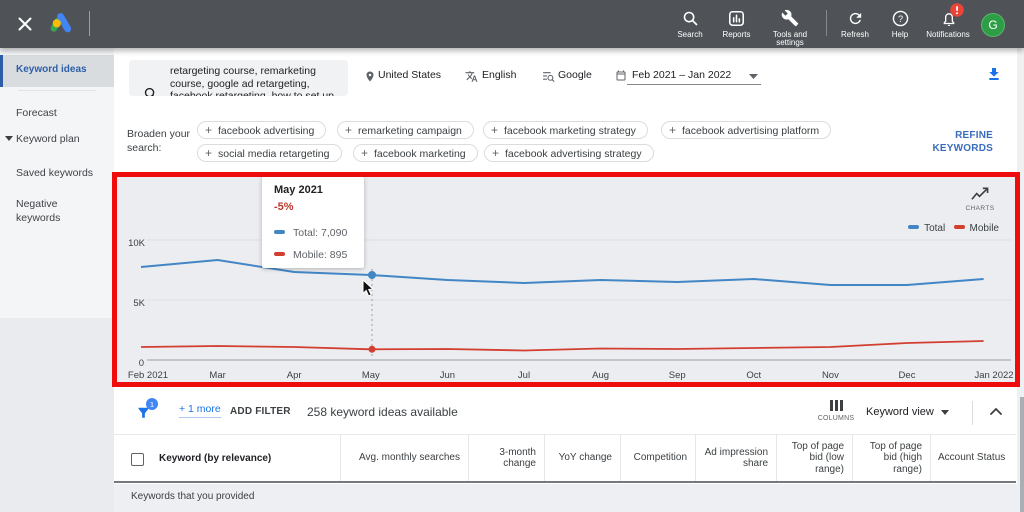  What do you see at coordinates (141, 363) in the screenshot?
I see `svg-text: 0` at bounding box center [141, 363].